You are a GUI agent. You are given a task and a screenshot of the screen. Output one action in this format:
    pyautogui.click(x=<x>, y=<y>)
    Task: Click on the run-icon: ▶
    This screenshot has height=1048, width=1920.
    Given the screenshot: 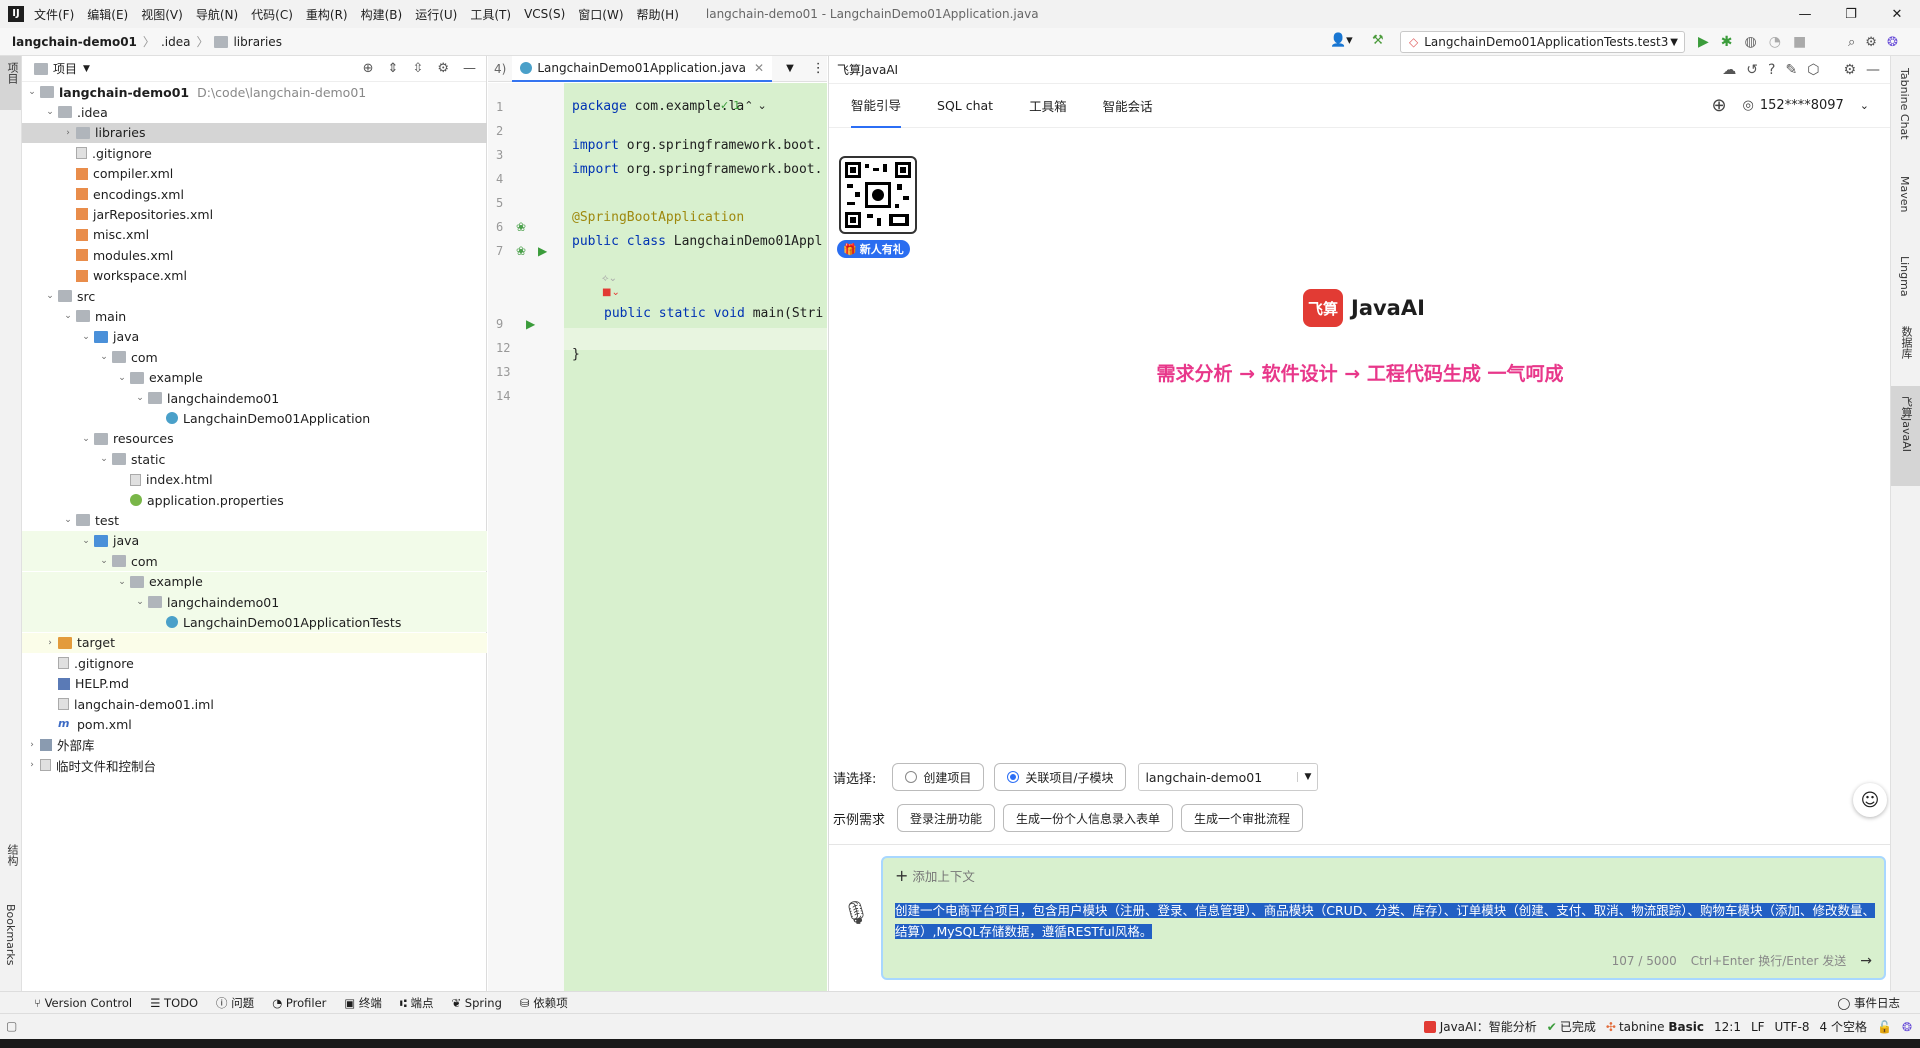 What is the action you would take?
    pyautogui.click(x=1703, y=42)
    